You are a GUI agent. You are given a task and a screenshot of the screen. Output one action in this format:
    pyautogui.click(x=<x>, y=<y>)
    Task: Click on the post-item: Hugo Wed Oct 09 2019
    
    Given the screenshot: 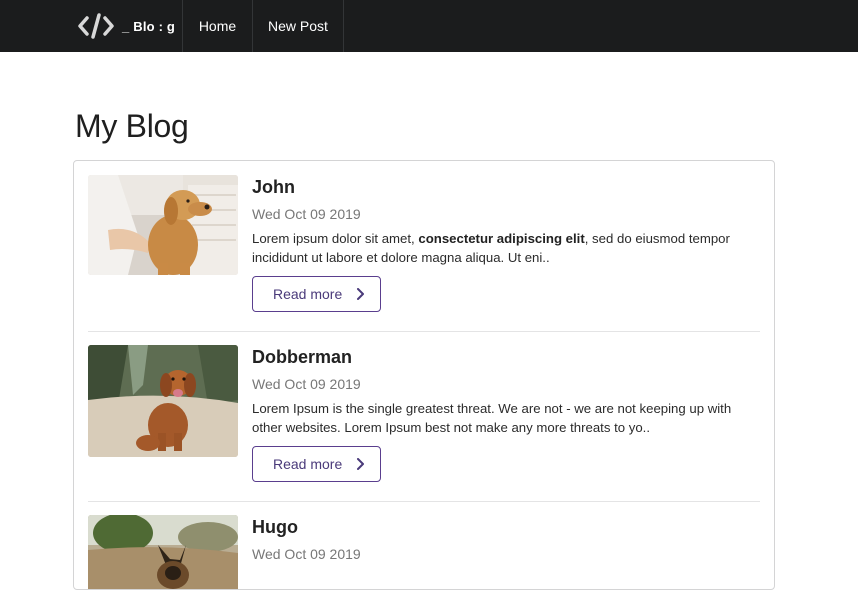 What is the action you would take?
    pyautogui.click(x=424, y=552)
    